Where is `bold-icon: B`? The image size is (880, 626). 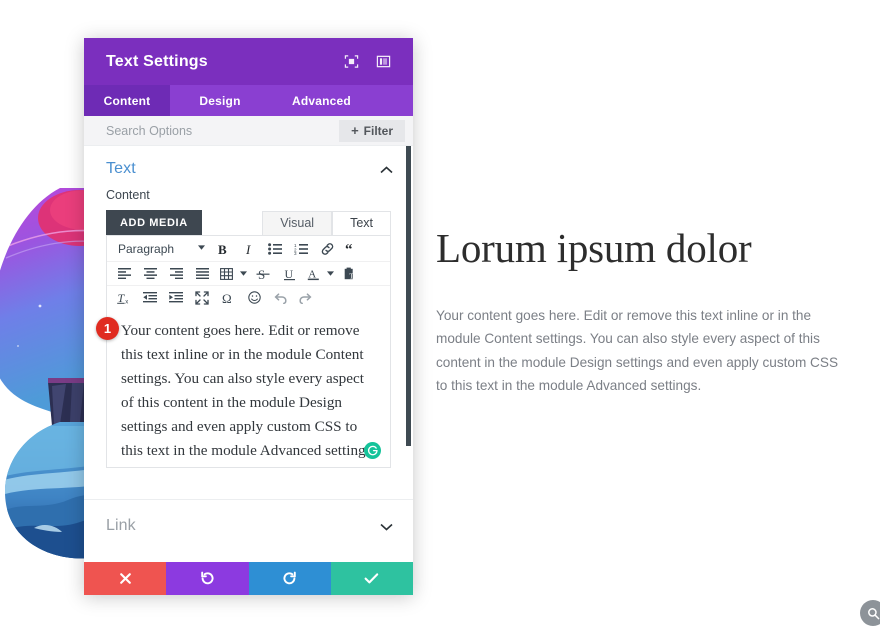
bold-icon: B is located at coordinates (223, 249).